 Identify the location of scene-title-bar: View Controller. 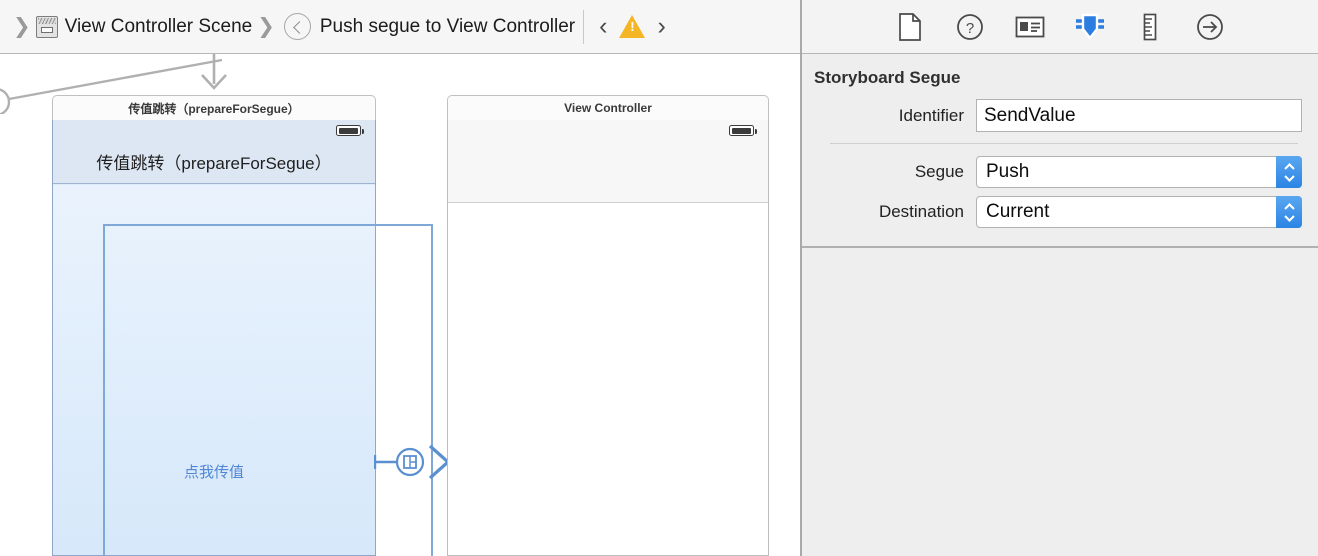
(608, 107).